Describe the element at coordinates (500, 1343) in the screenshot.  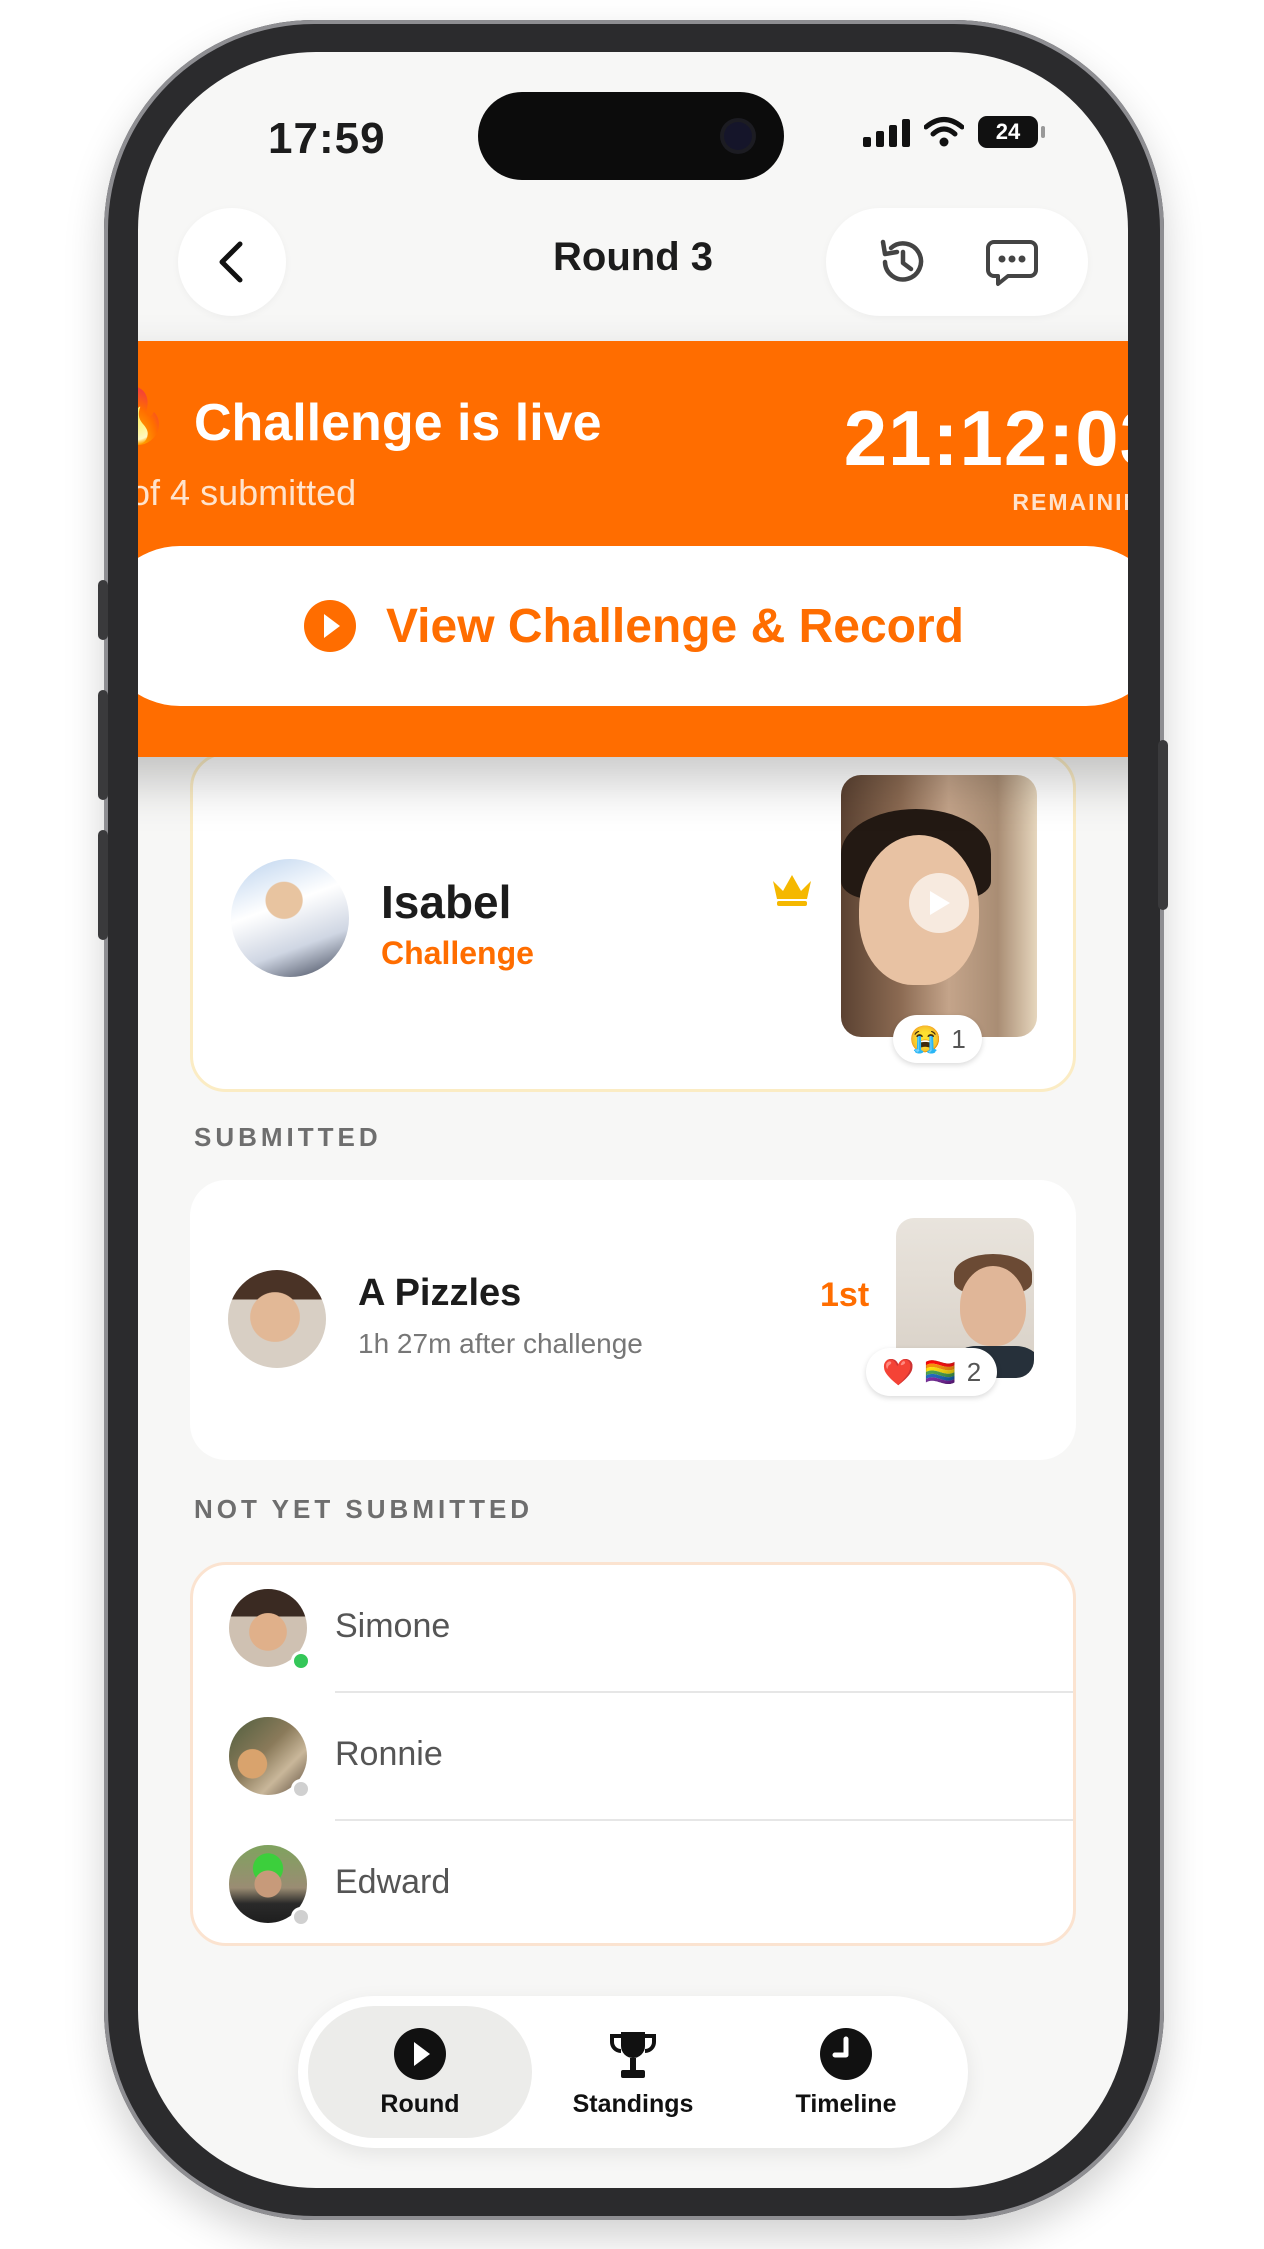
I see `submission-time: 1h 27m after challenge` at that location.